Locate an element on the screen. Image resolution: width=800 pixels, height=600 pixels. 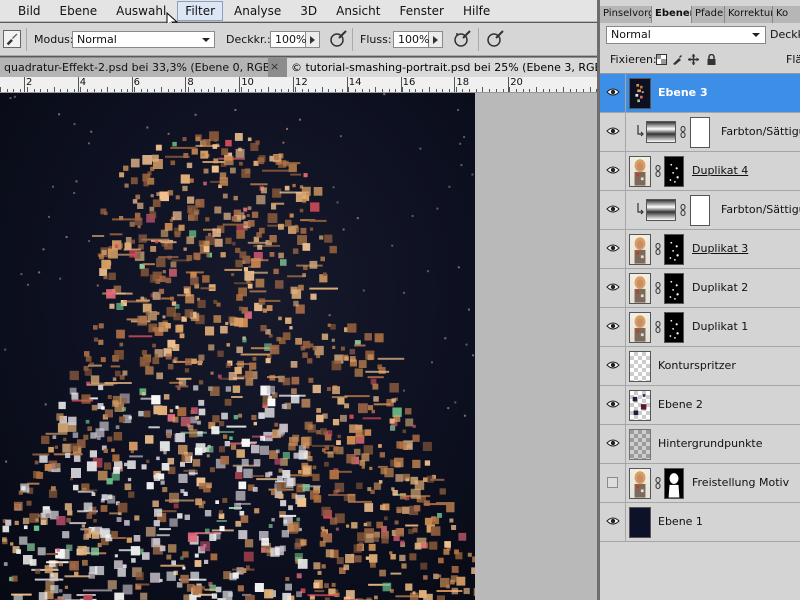
menu-ansicht: Ansicht is located at coordinates (358, 11).